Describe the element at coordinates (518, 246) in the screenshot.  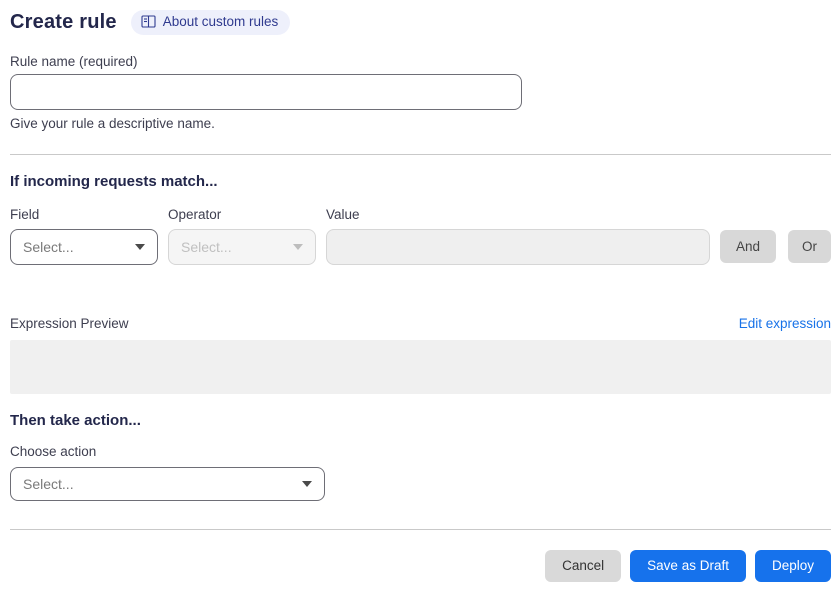
I see `value-input` at that location.